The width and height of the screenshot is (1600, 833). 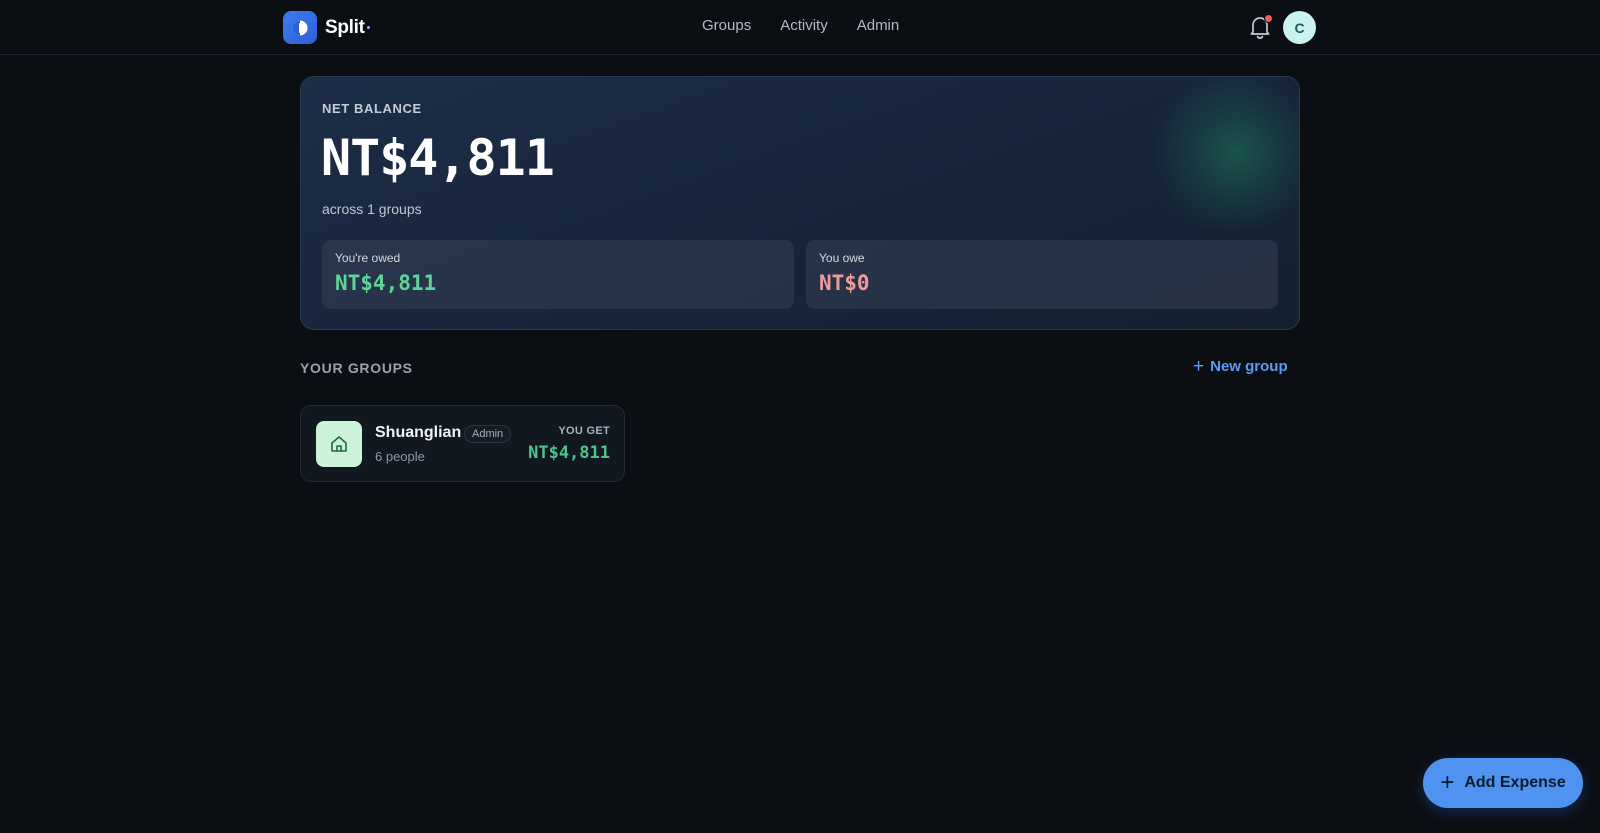 I want to click on you-owe-label: You owe, so click(x=842, y=258).